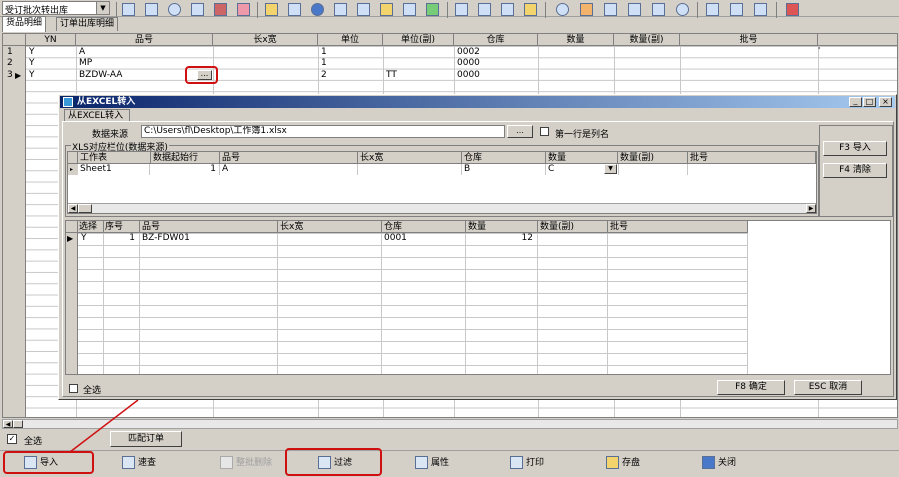 The width and height of the screenshot is (899, 477). I want to click on map-cell-start: 1, so click(185, 169).